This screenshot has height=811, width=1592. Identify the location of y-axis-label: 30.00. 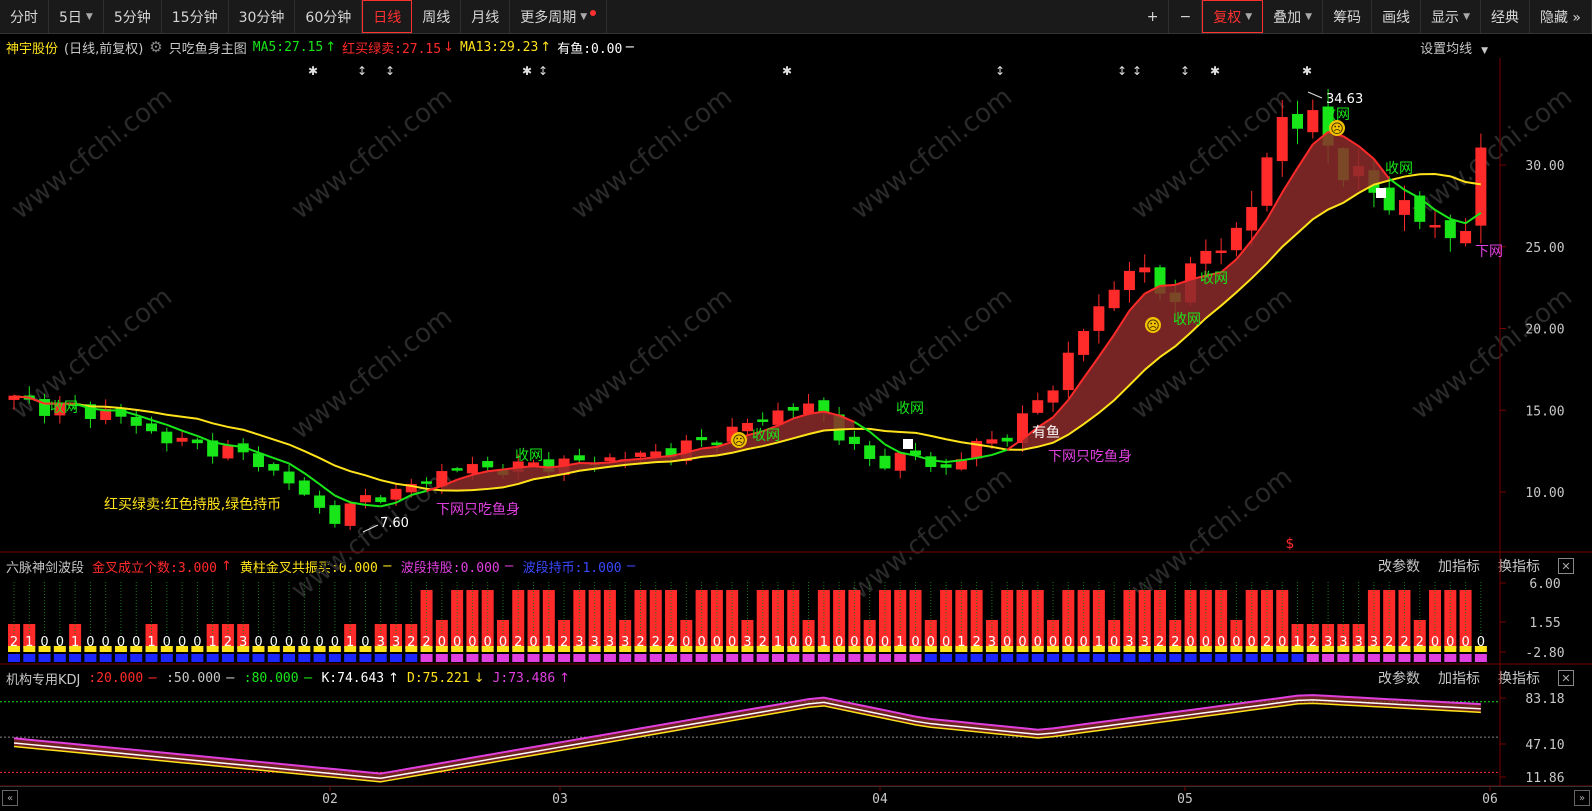
(1544, 166).